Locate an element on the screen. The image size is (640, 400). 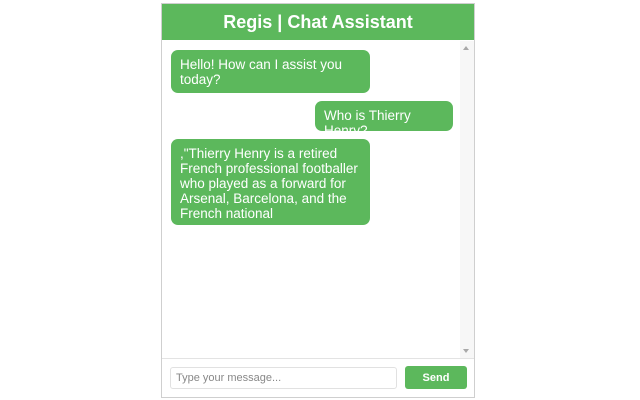
user-message: Who is Thierry Henry? is located at coordinates (384, 119).